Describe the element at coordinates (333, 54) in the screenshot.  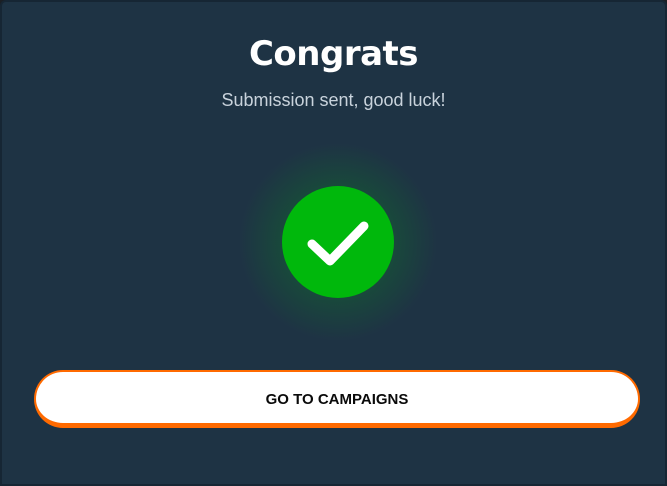
I see `dialog-title: Congrats` at that location.